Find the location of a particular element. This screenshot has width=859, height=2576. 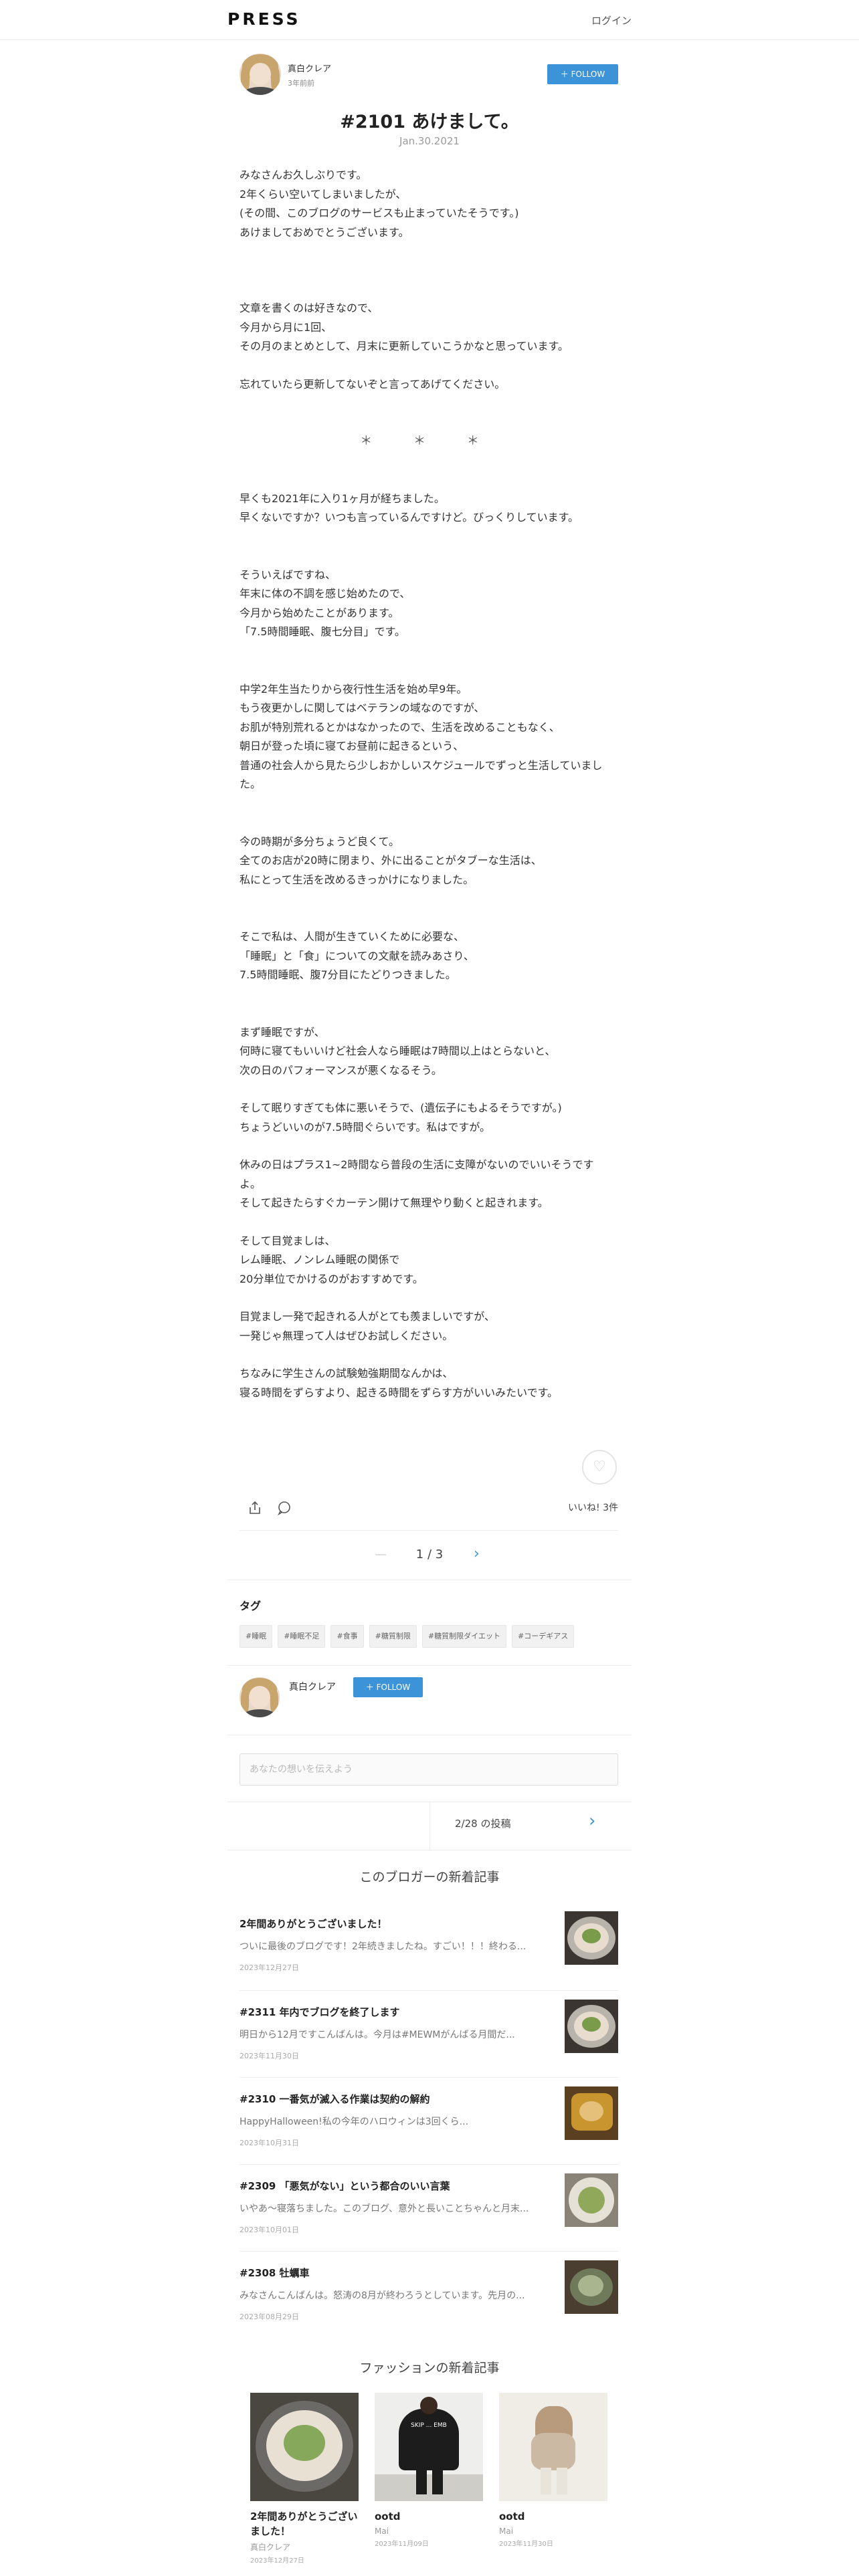

heart-icon: ♡ is located at coordinates (600, 1467).